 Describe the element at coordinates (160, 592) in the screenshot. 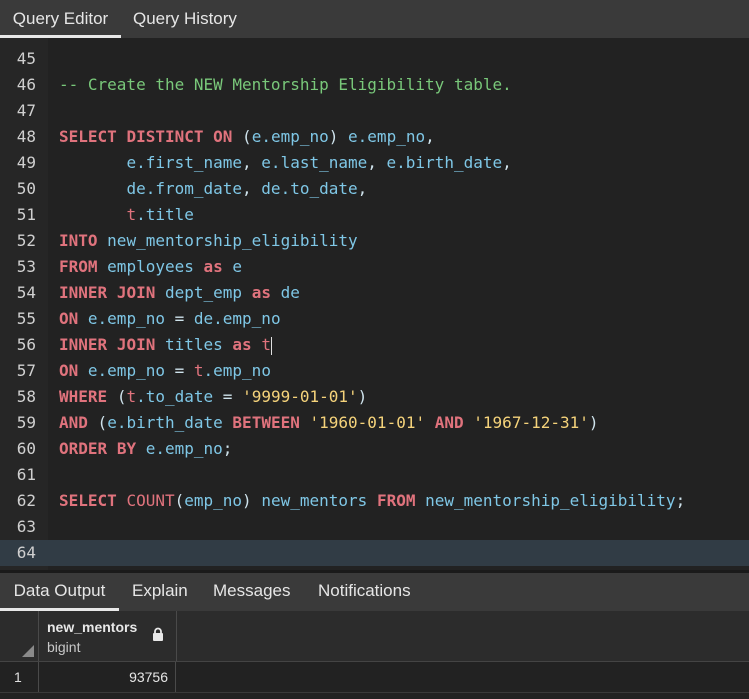

I see `tab-explain: Explain` at that location.